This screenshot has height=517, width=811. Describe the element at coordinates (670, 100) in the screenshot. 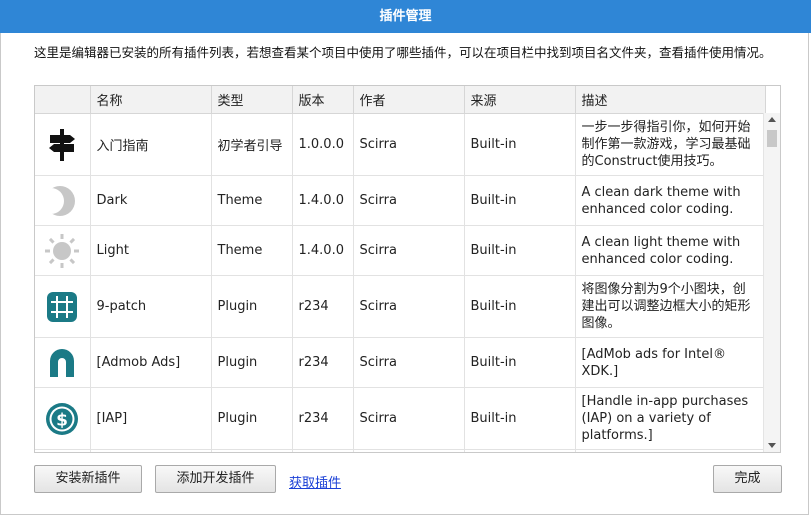

I see `col-header-description: 描述` at that location.